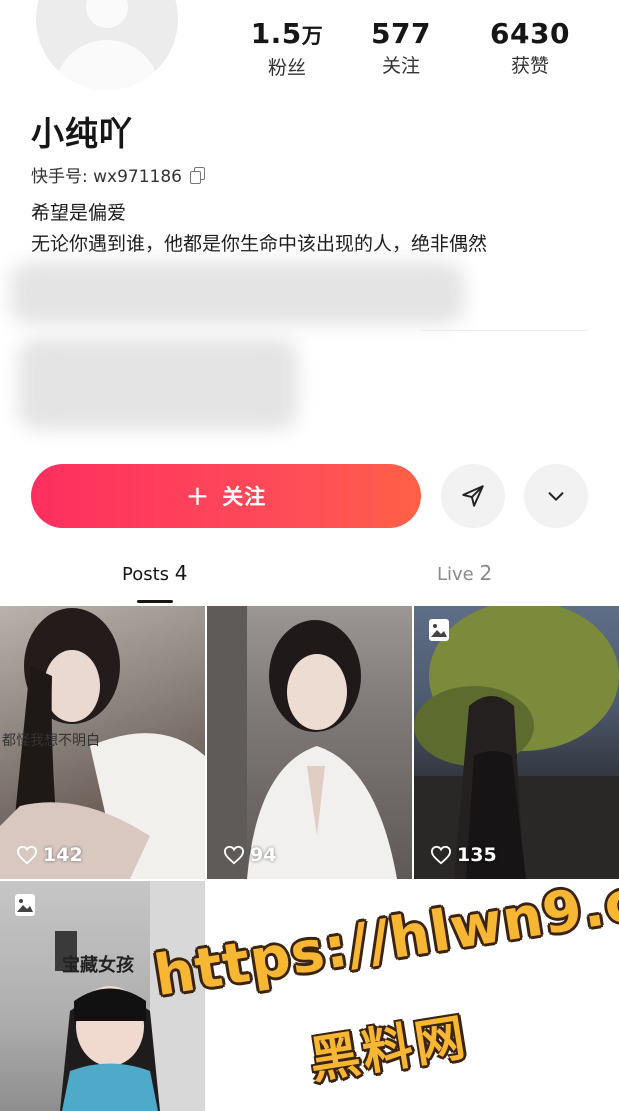 This screenshot has height=1111, width=619. What do you see at coordinates (82, 133) in the screenshot?
I see `profile-nickname: 小纯吖` at bounding box center [82, 133].